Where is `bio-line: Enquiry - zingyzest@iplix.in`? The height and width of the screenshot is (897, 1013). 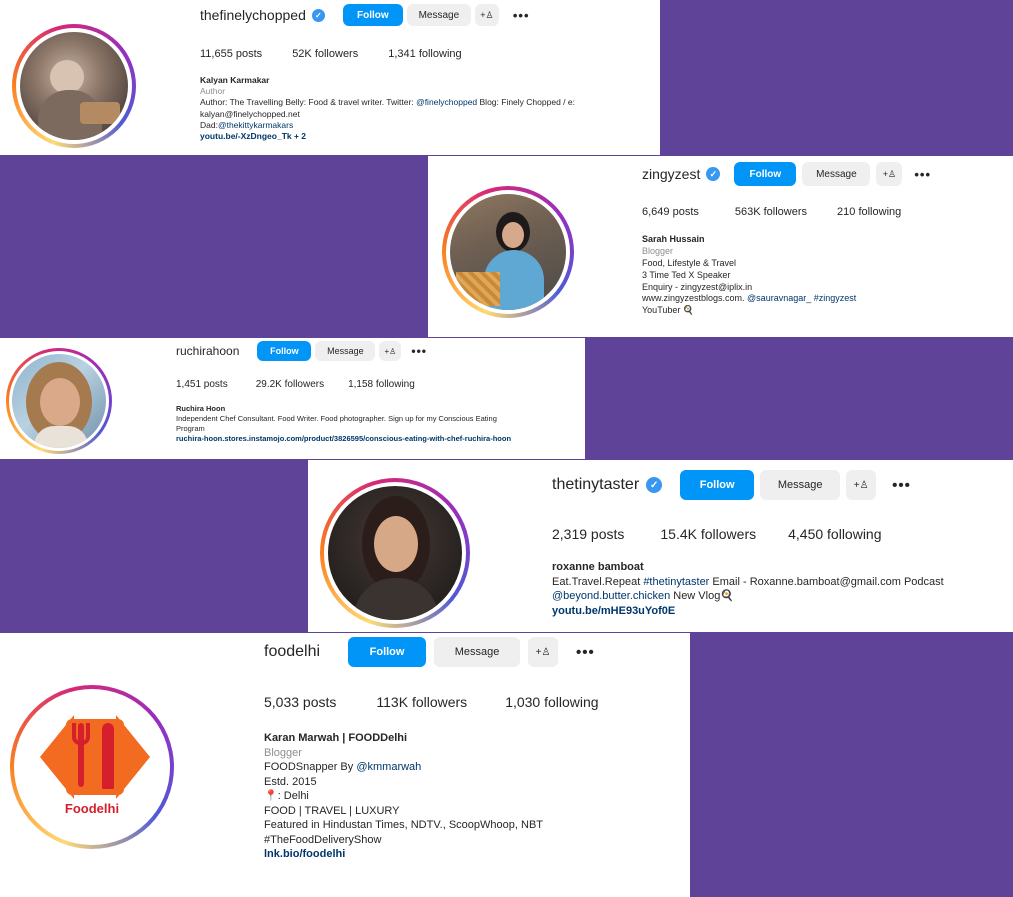
bio-line: Enquiry - zingyzest@iplix.in is located at coordinates (697, 286).